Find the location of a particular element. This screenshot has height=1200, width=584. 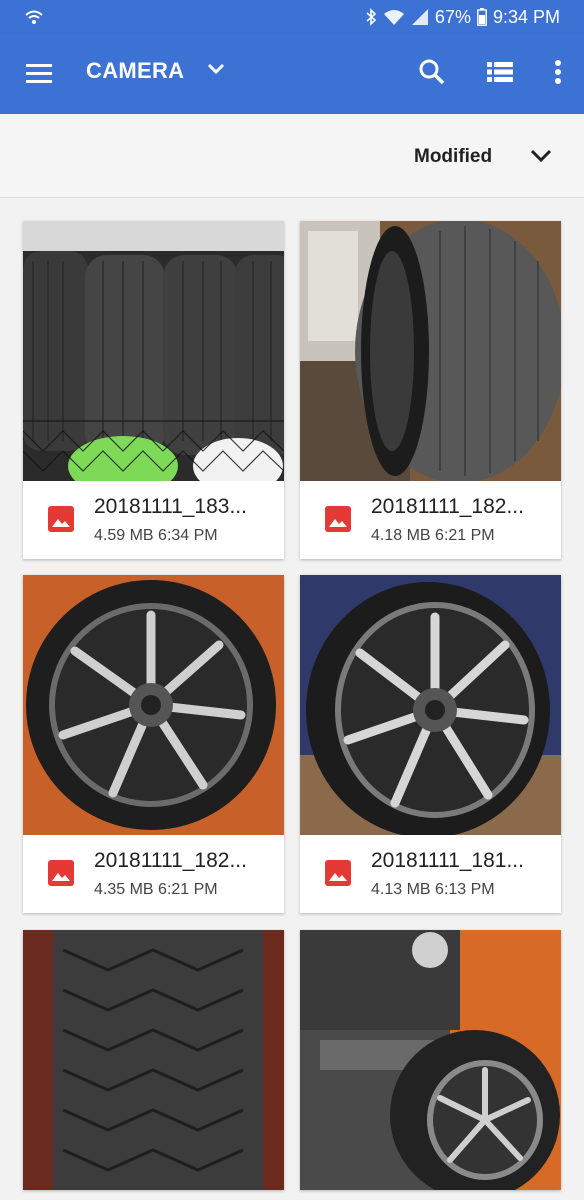

sort-bar is located at coordinates (292, 156).